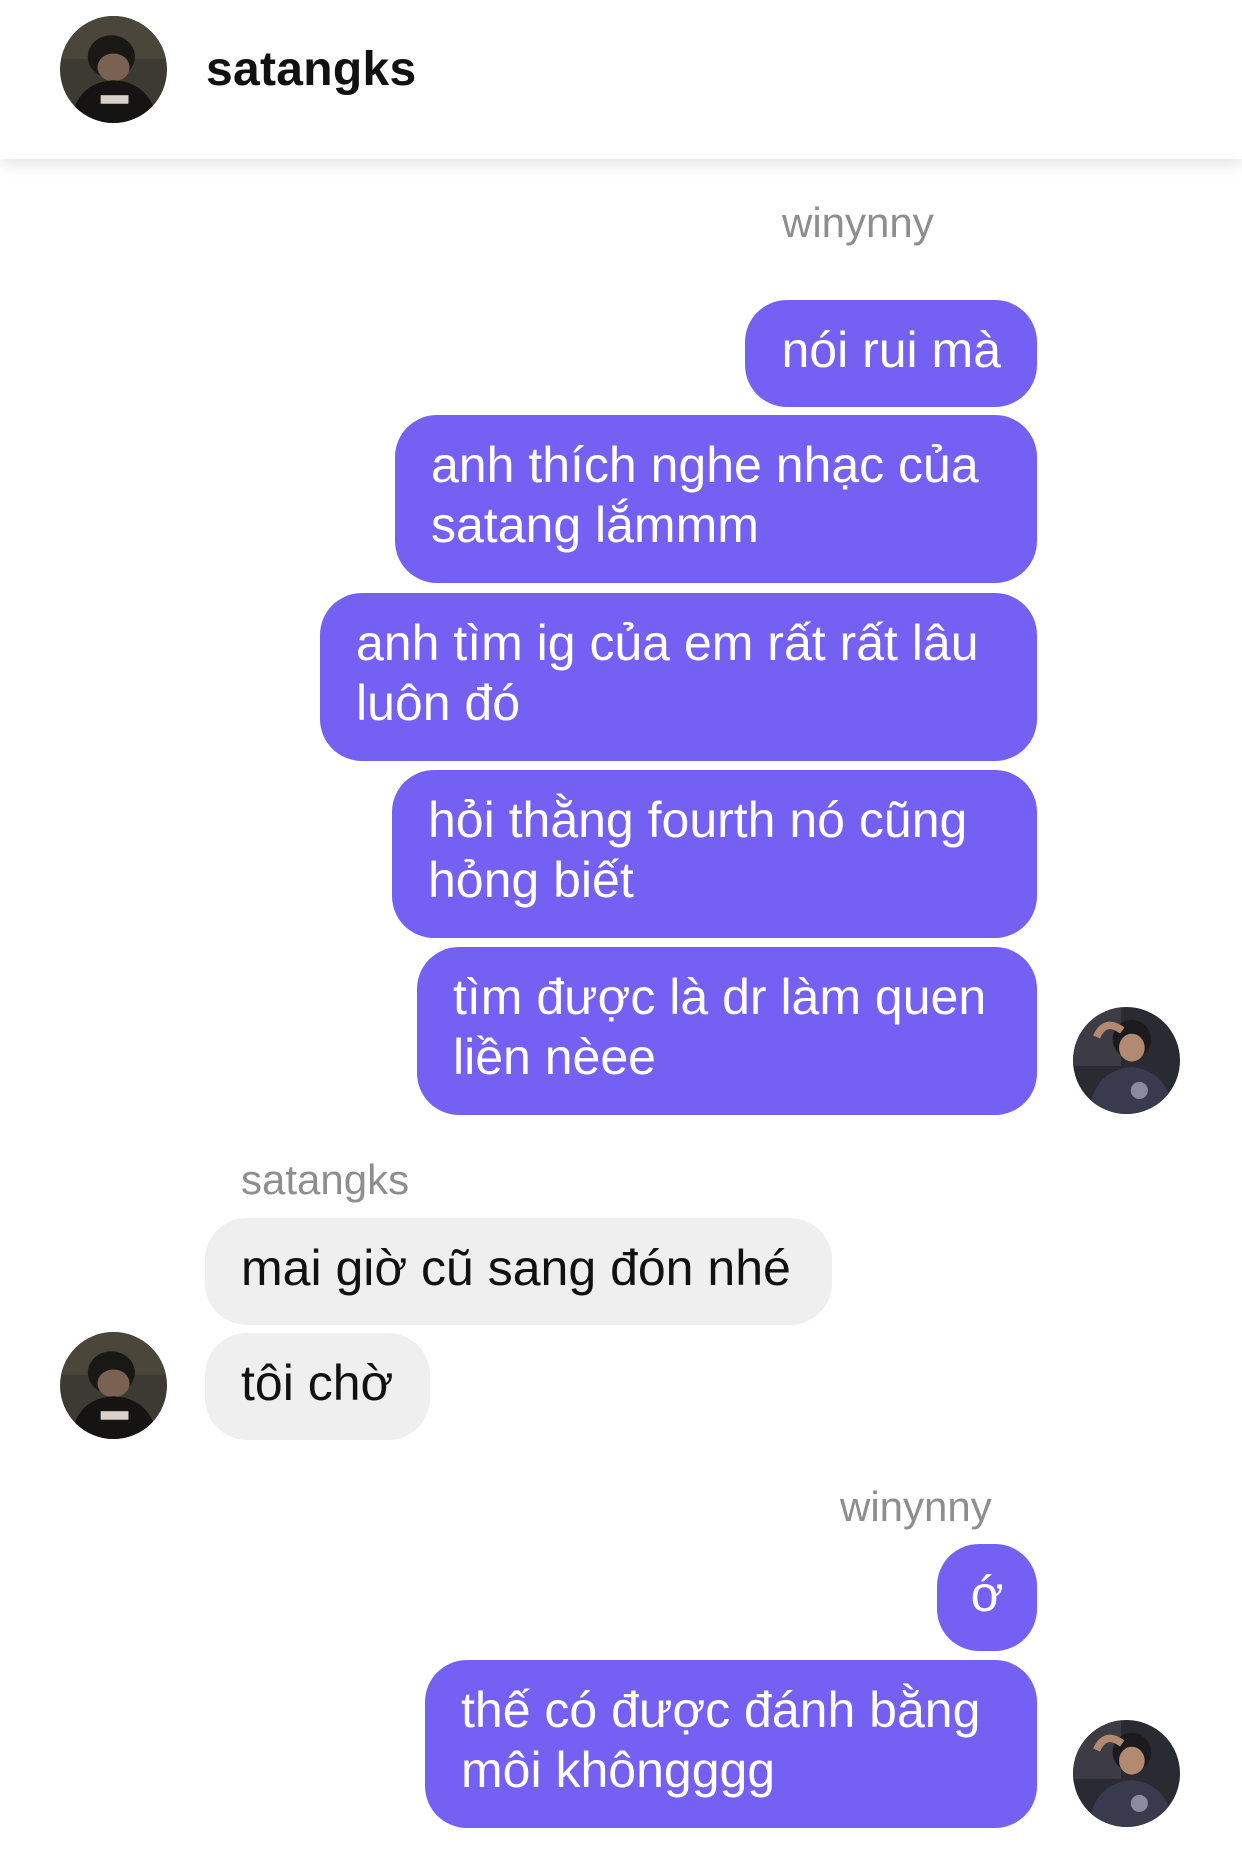 The width and height of the screenshot is (1242, 1864). What do you see at coordinates (678, 677) in the screenshot?
I see `outgoing-message: anh tìm ig của em rất rất lâu luôn đó` at bounding box center [678, 677].